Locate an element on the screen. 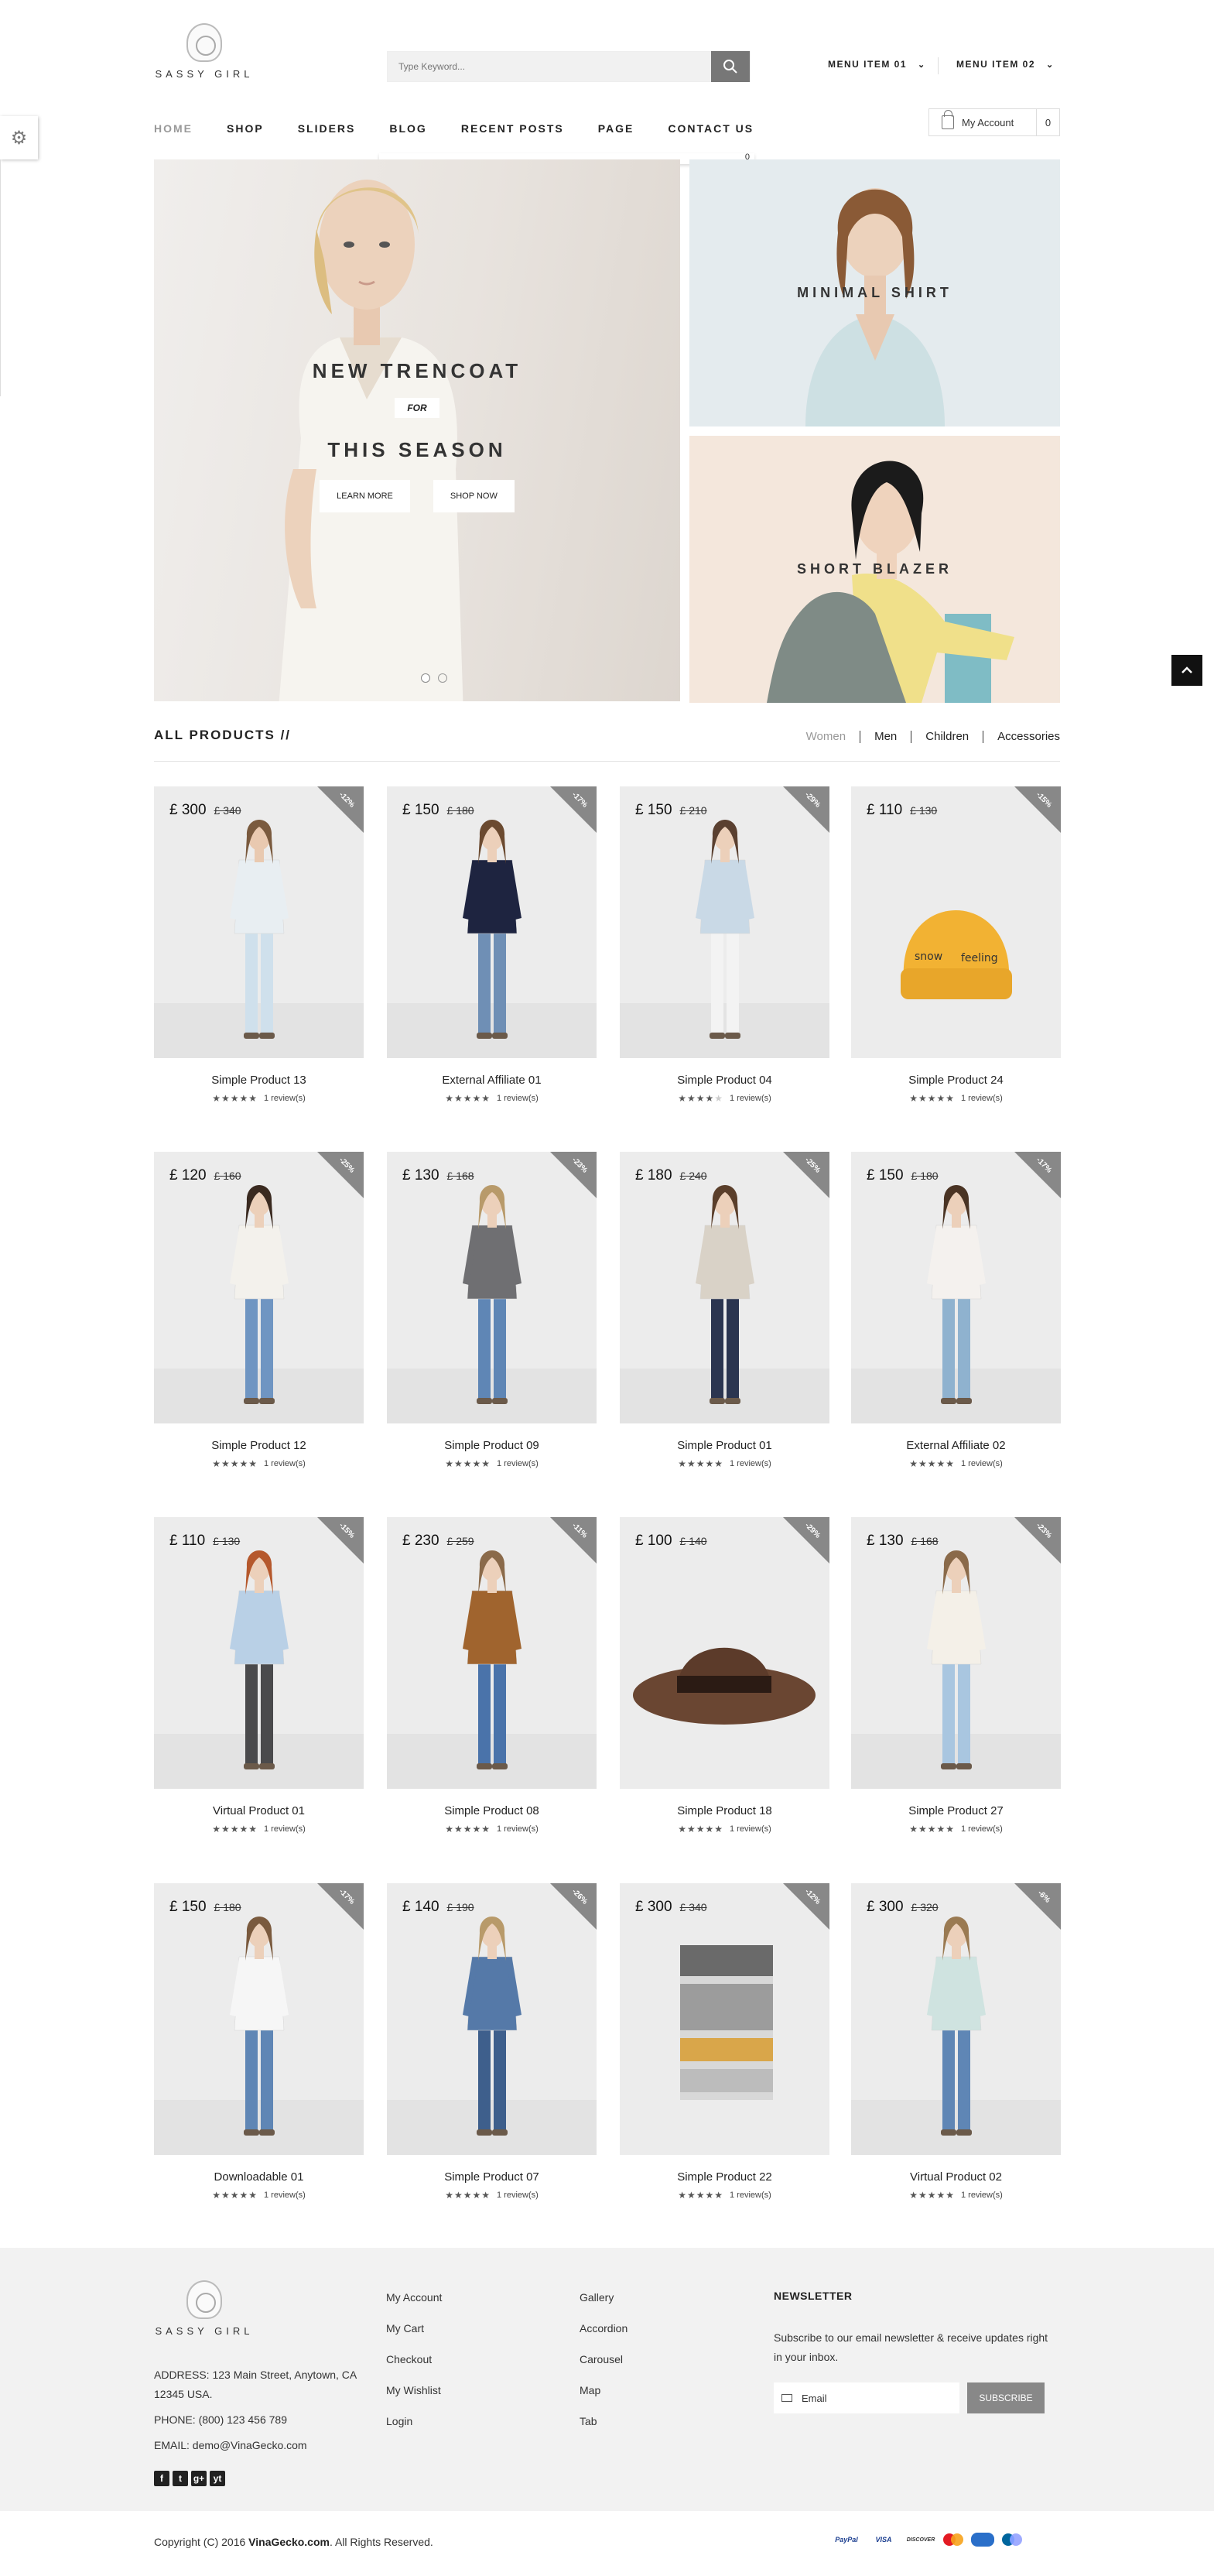 This screenshot has width=1214, height=2576. banner-short-blazer: SHORT BLAZER is located at coordinates (874, 569).